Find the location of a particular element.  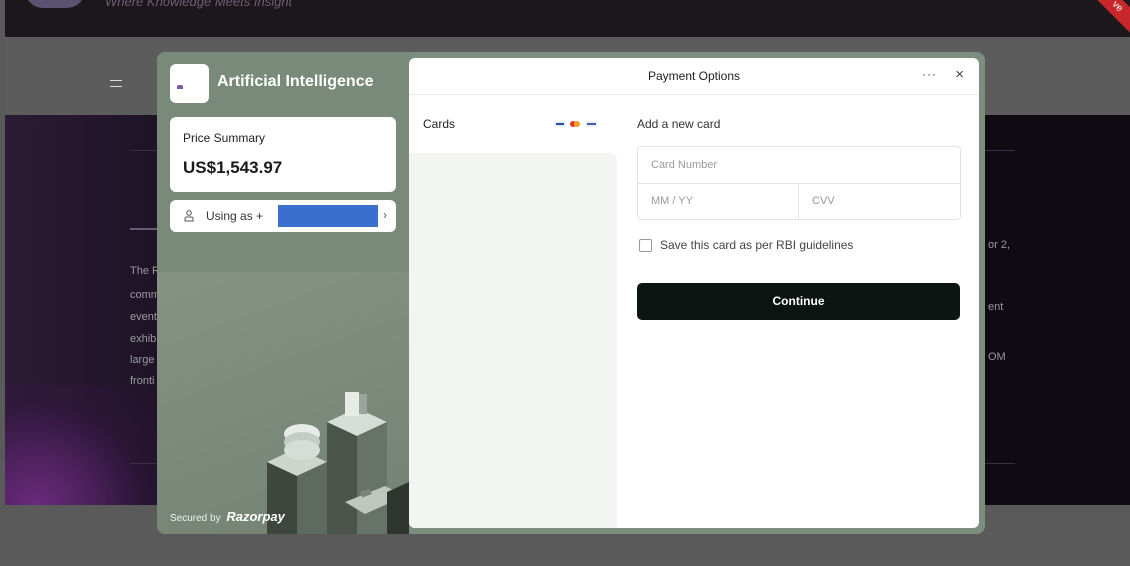

price-summary-card: Price Summary US$1,543.97 is located at coordinates (283, 154).